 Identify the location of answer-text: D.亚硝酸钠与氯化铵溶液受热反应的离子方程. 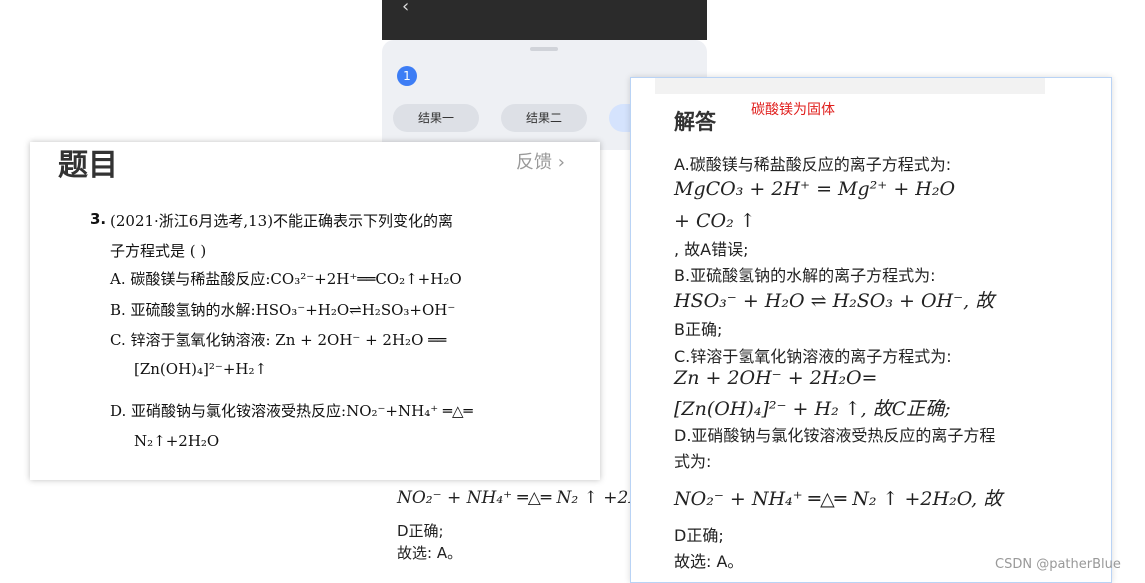
(835, 435).